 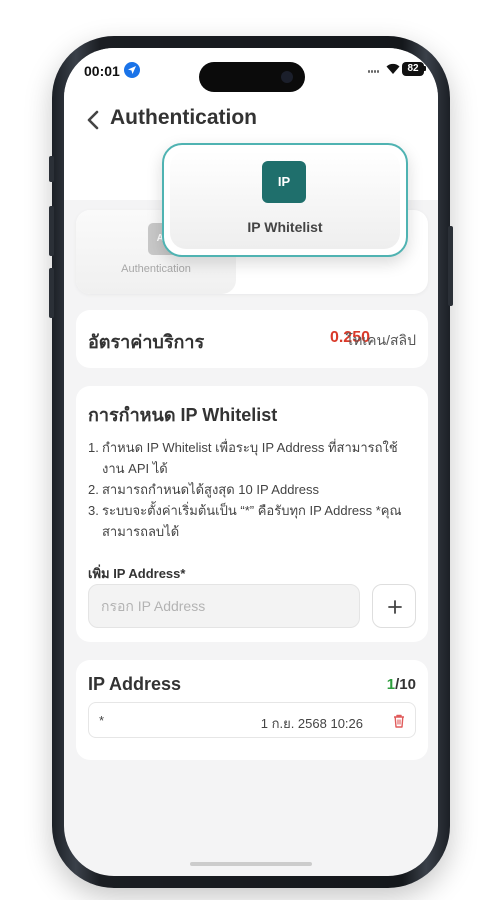 What do you see at coordinates (405, 684) in the screenshot?
I see `ip-count-max: /10` at bounding box center [405, 684].